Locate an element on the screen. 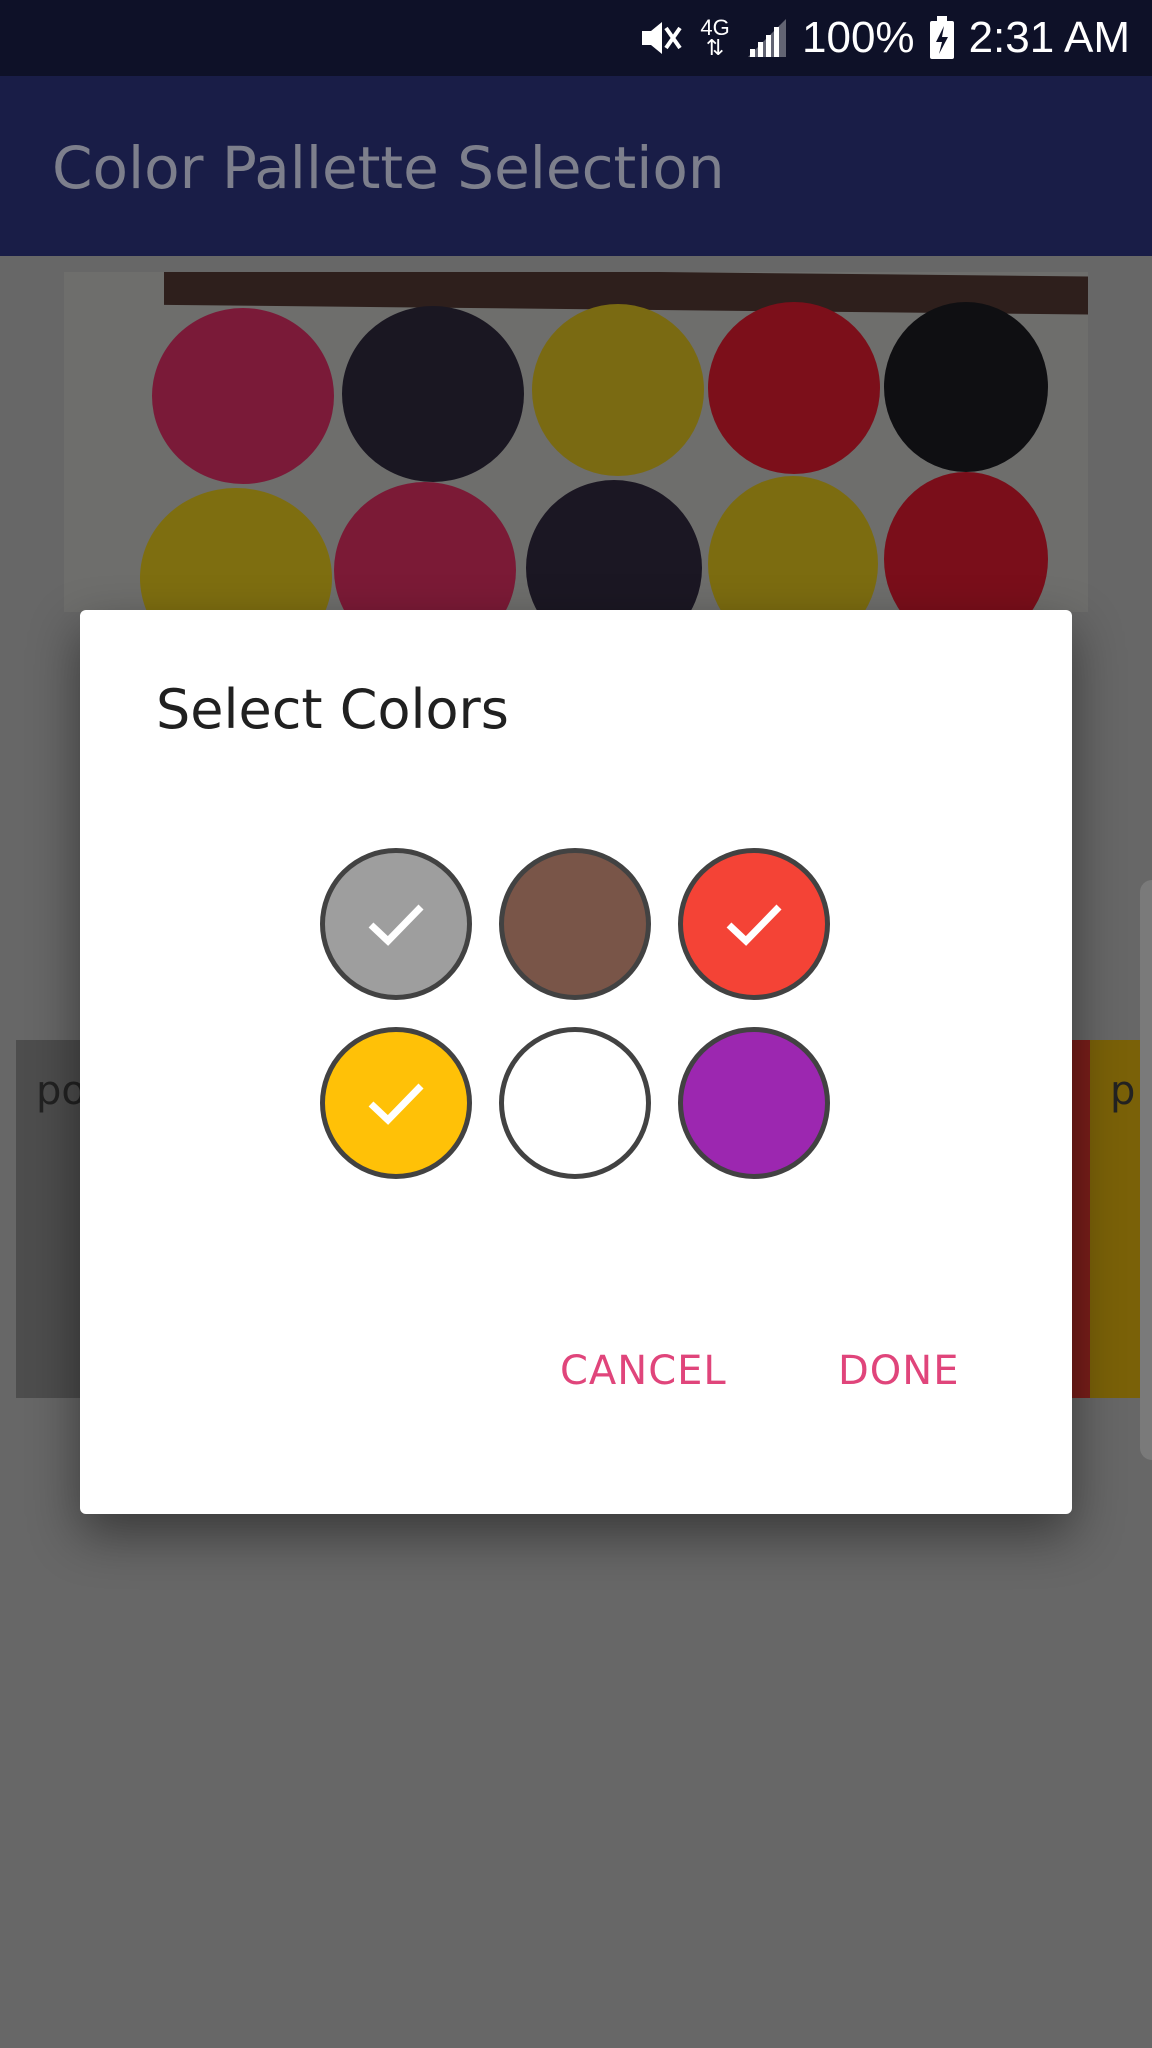 The width and height of the screenshot is (1152, 2048). status-bar: 4G ⇅ 100% 2:31 AM is located at coordinates (576, 38).